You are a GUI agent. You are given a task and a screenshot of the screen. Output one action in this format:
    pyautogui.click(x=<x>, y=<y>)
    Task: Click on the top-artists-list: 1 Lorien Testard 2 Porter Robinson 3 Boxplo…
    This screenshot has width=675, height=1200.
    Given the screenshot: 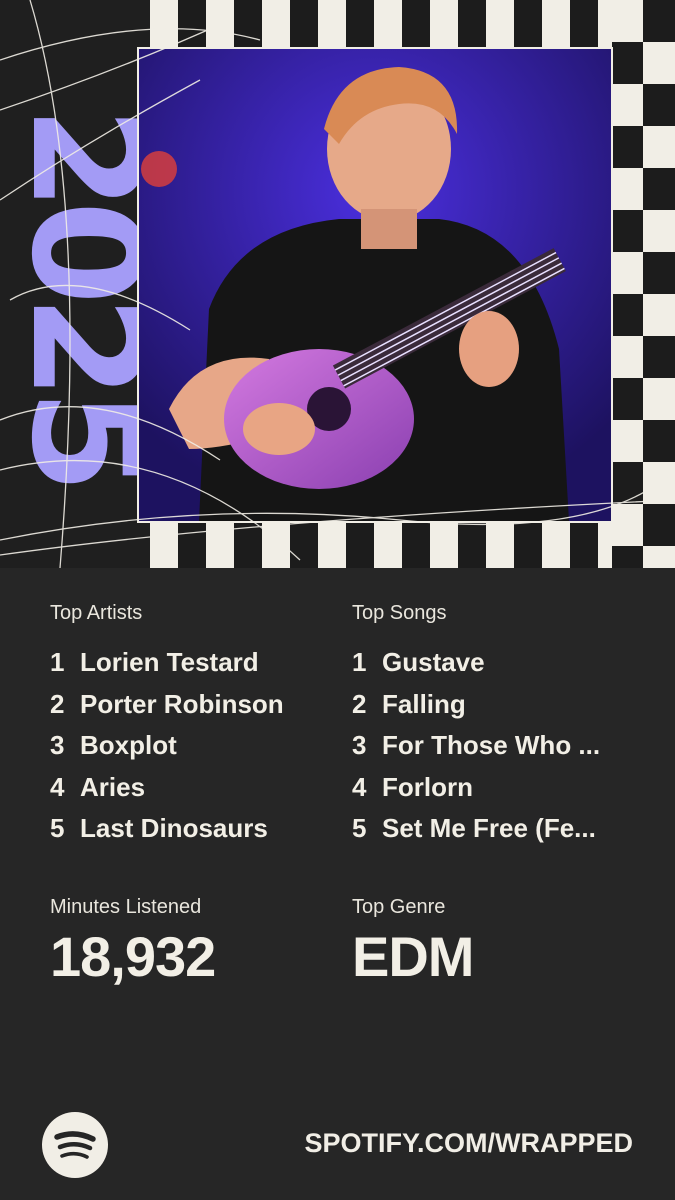 What is the action you would take?
    pyautogui.click(x=195, y=746)
    